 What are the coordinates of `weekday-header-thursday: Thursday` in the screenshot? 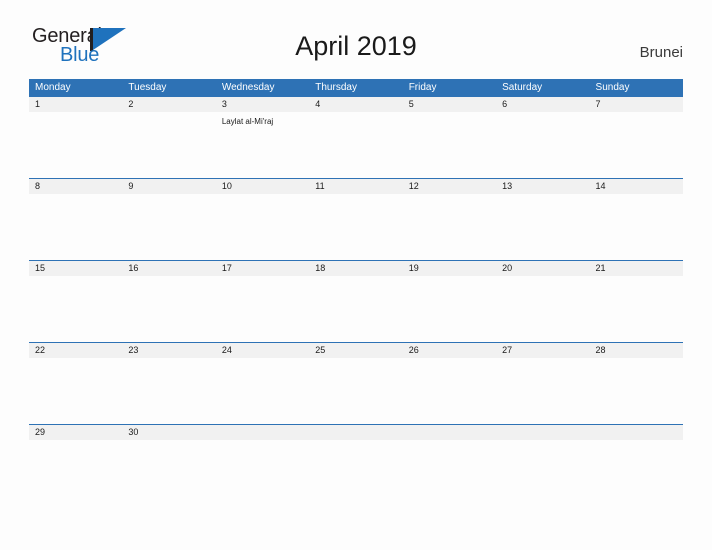 It's located at (336, 87).